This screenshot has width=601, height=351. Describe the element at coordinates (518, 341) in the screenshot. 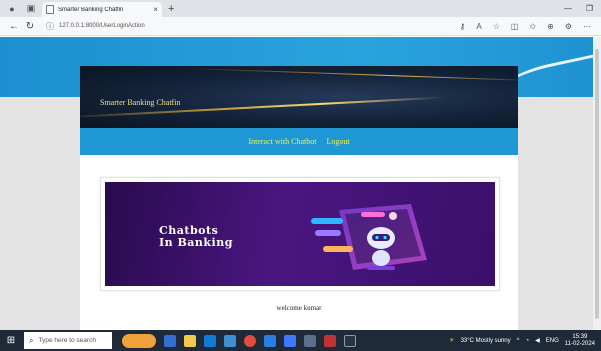

I see `tray-overflow-icon: ^` at that location.